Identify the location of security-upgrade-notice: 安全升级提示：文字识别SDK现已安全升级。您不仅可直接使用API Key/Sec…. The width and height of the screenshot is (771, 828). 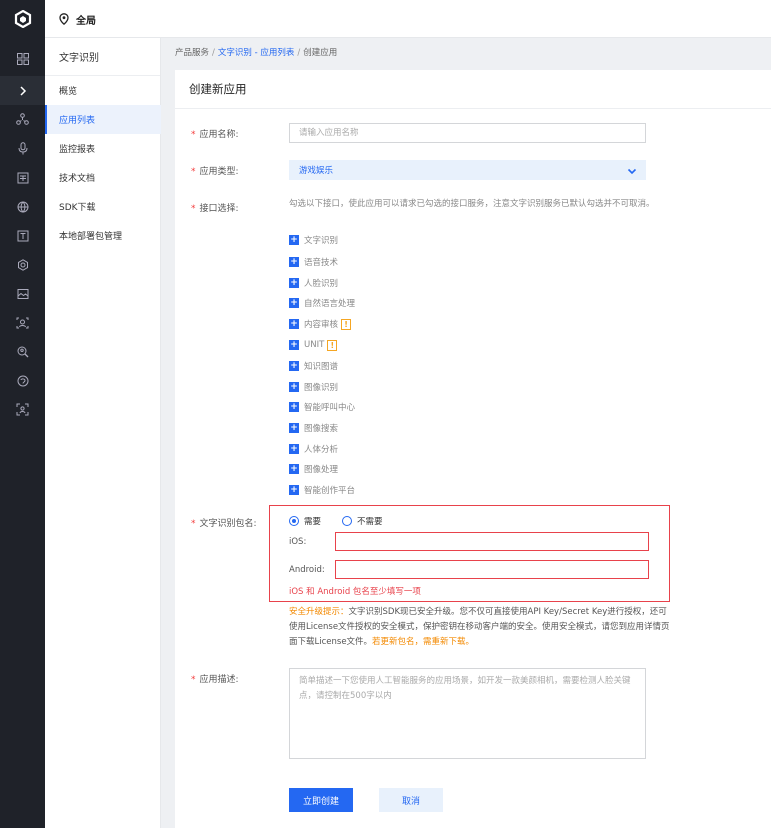
(481, 627).